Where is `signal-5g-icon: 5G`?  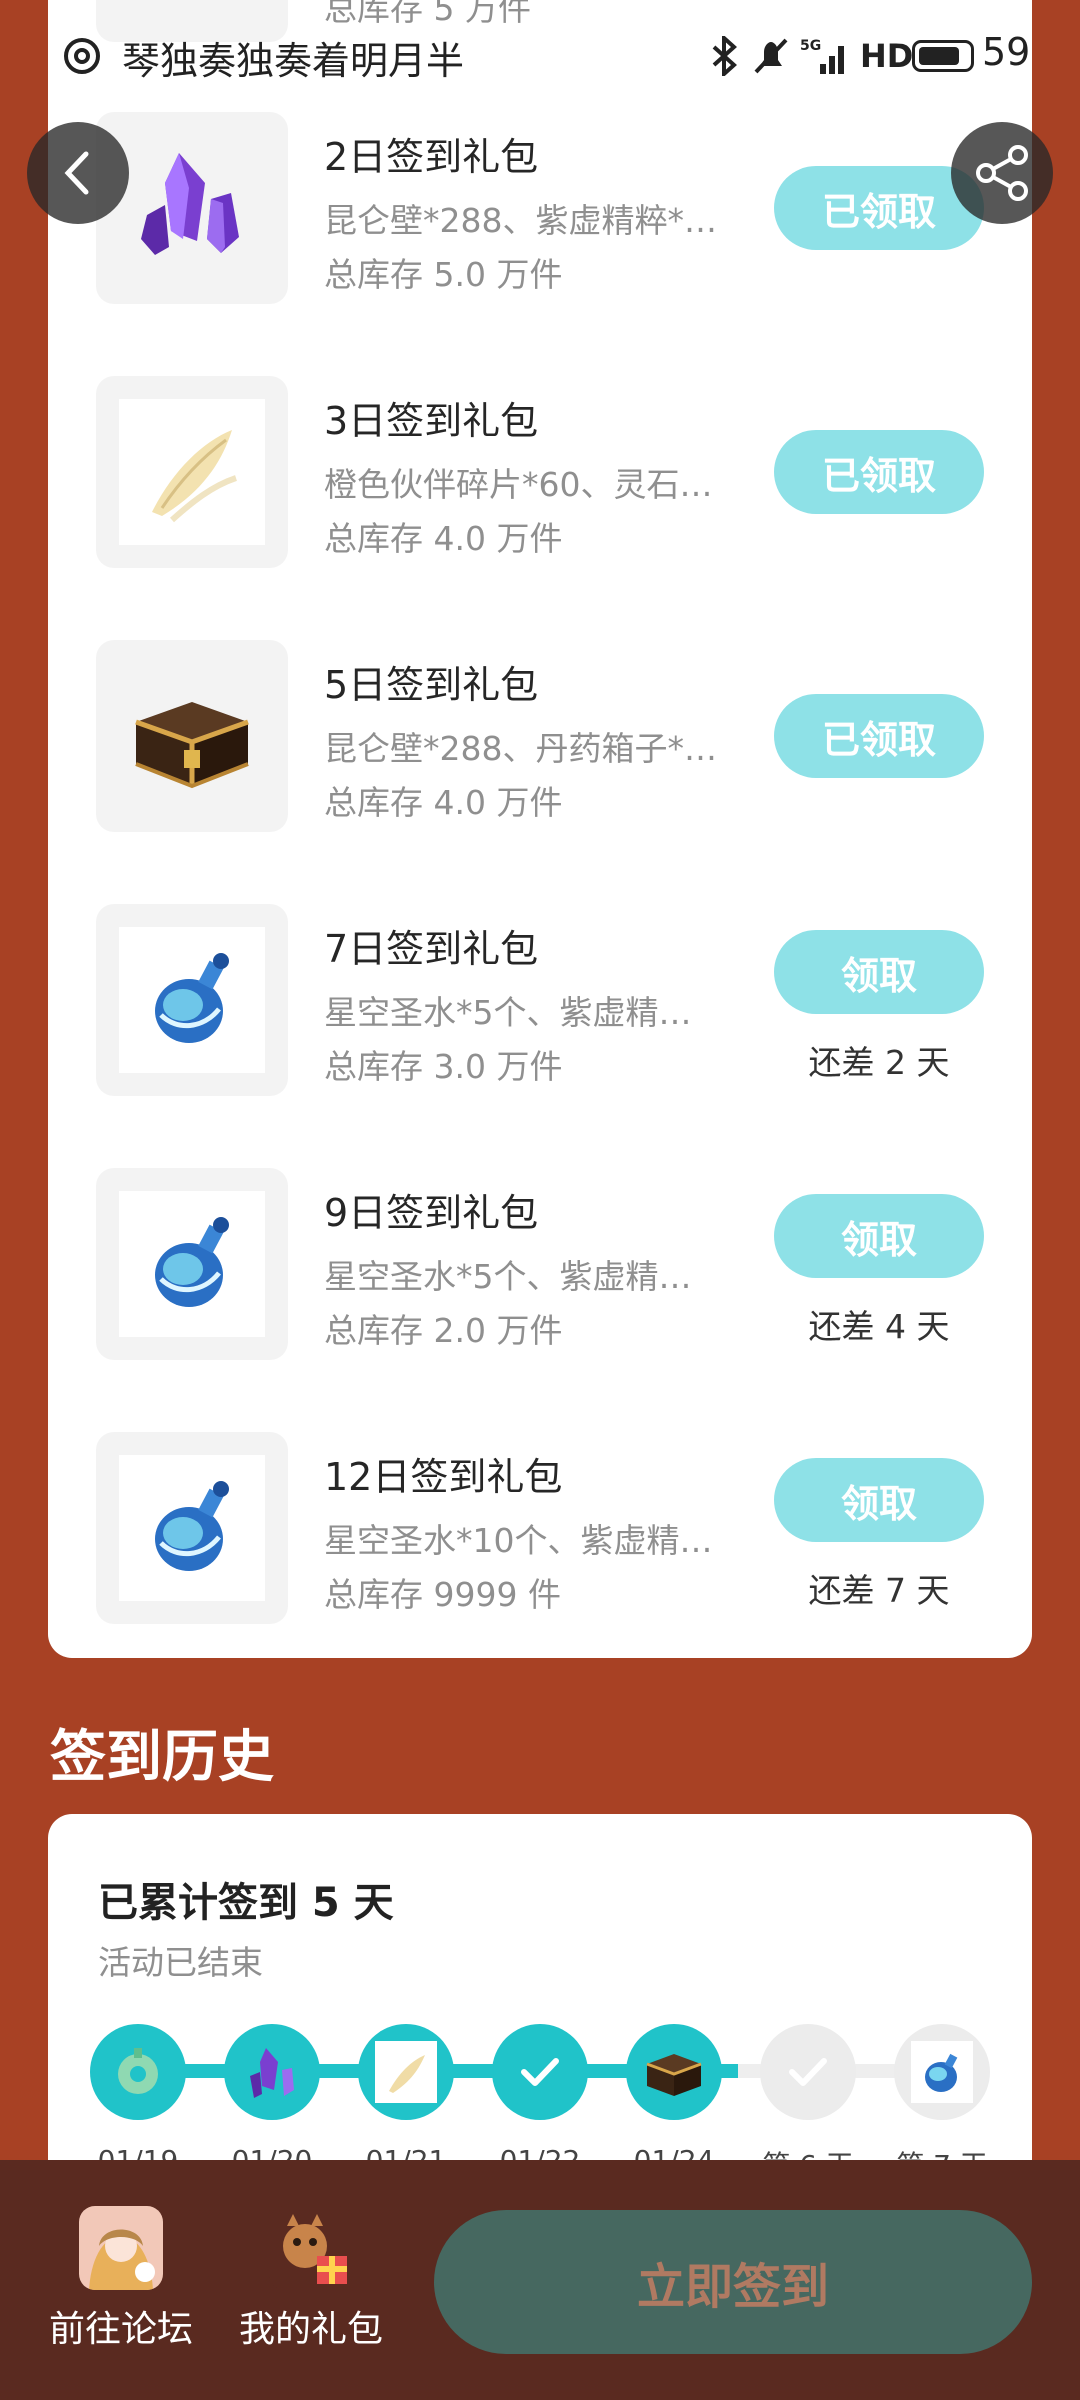 signal-5g-icon: 5G is located at coordinates (822, 56).